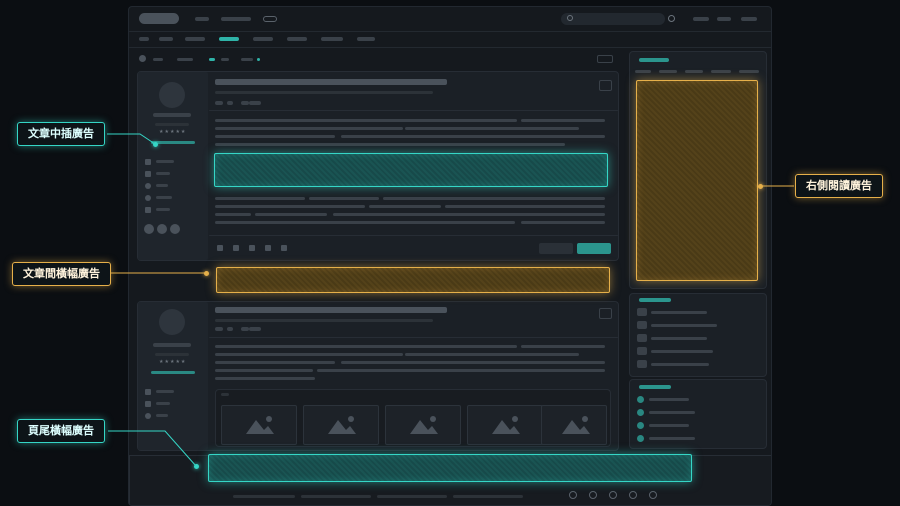  Describe the element at coordinates (413, 280) in the screenshot. I see `between-articles-ad-slot` at that location.